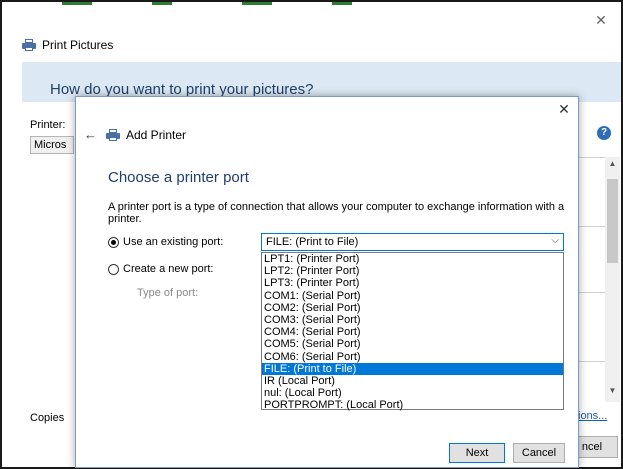 Image resolution: width=623 pixels, height=469 pixels. I want to click on port-option: LPT1: (Printer Port), so click(412, 259).